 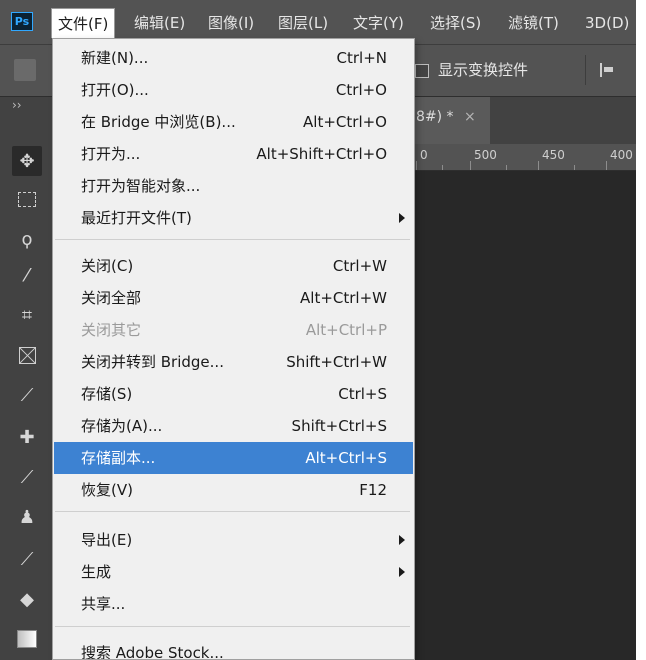 I want to click on brush-tool-icon: ⟋, so click(x=27, y=477).